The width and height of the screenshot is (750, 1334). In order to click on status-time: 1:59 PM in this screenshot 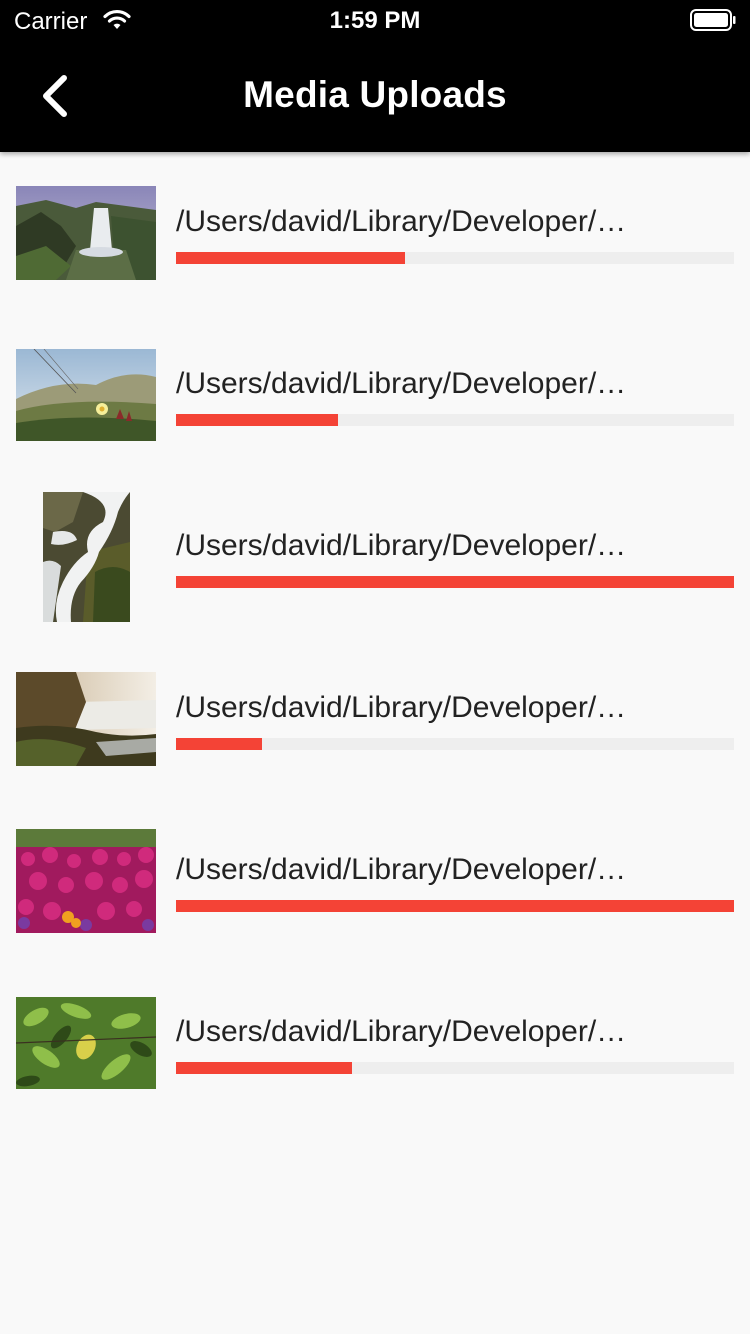, I will do `click(375, 20)`.